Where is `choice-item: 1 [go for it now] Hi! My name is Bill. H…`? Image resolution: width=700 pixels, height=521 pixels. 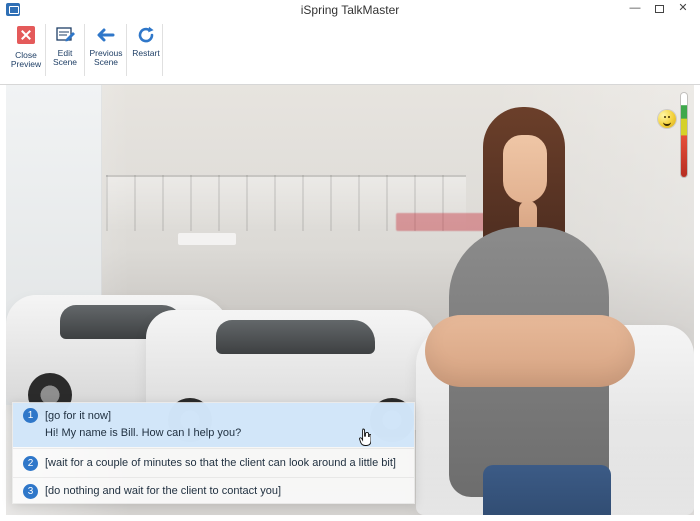 choice-item: 1 [go for it now] Hi! My name is Bill. H… is located at coordinates (213, 425).